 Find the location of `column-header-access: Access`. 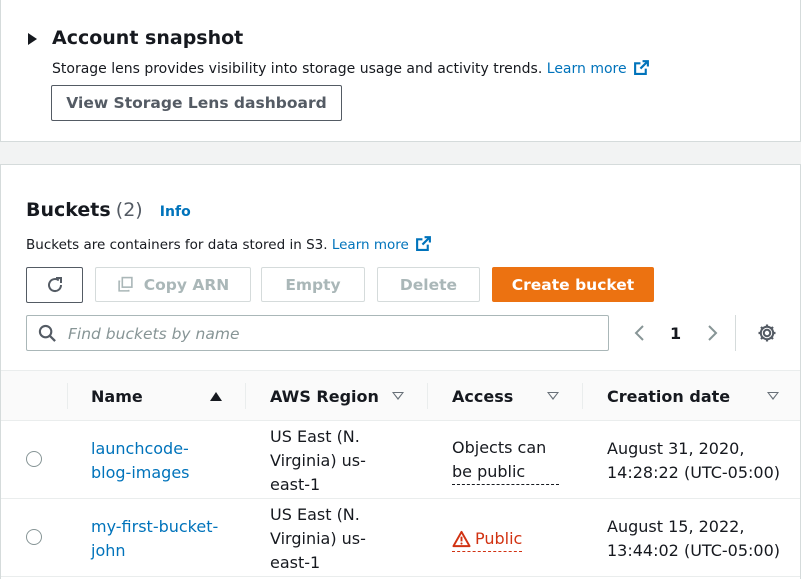

column-header-access: Access is located at coordinates (482, 396).